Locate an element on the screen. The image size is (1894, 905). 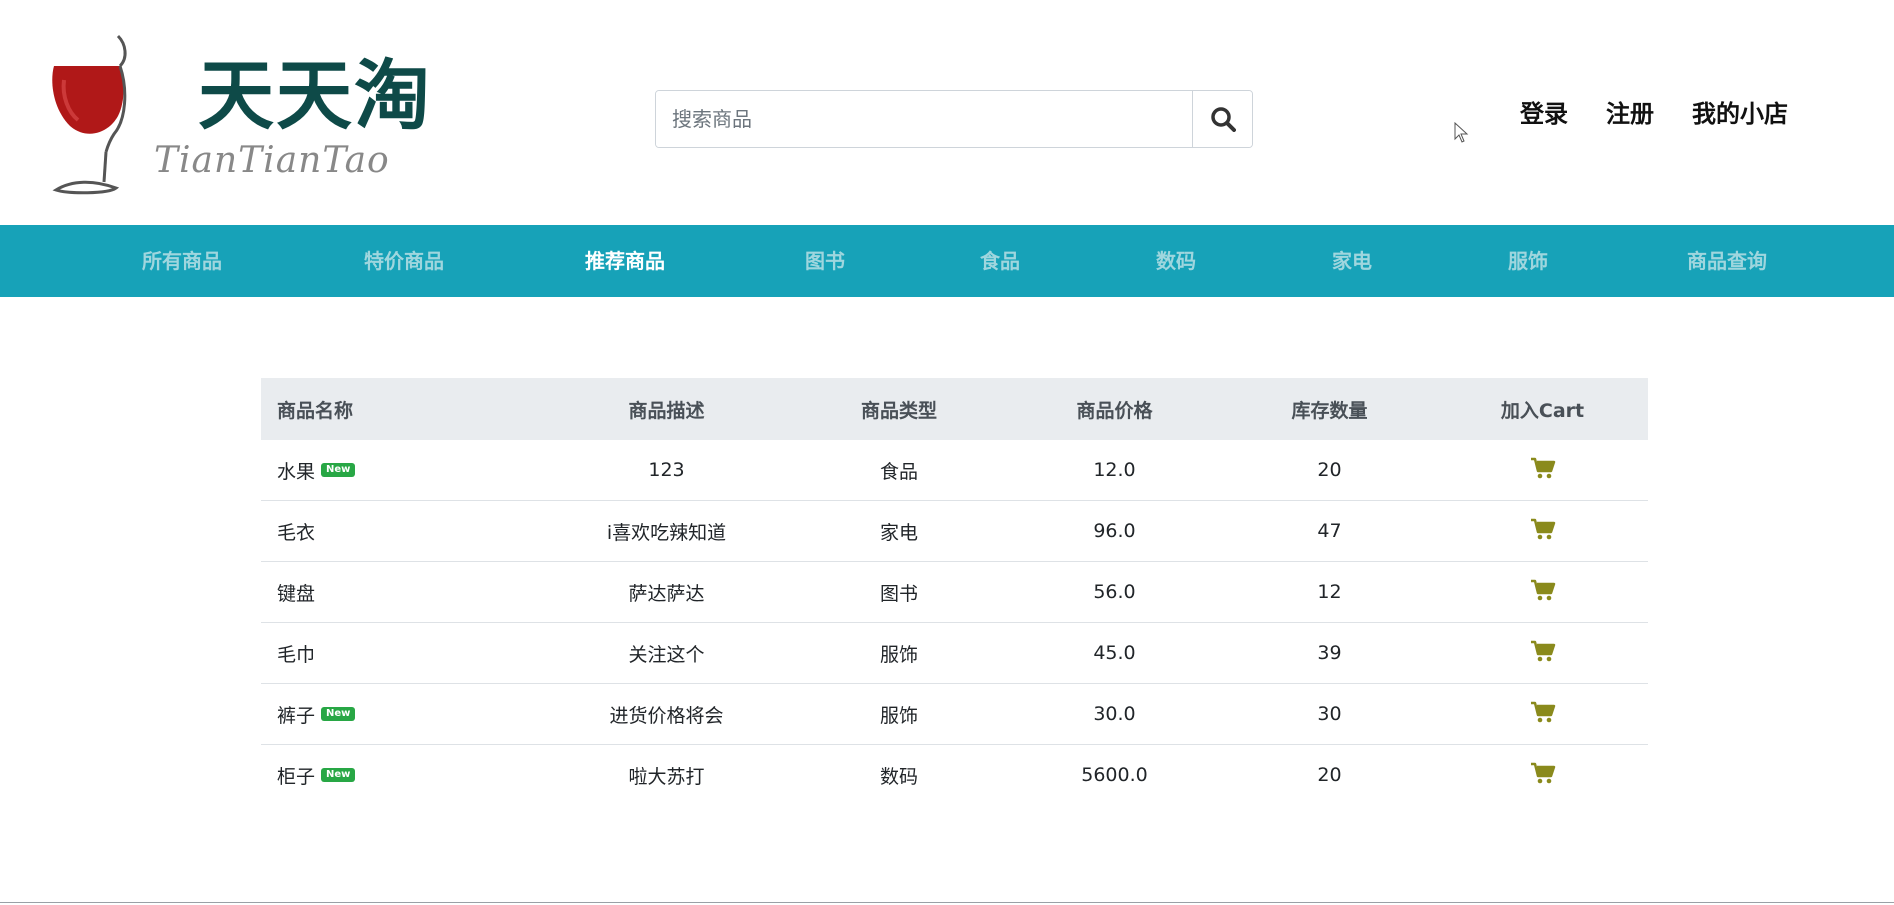
cell-price: 96.0 is located at coordinates (1114, 531).